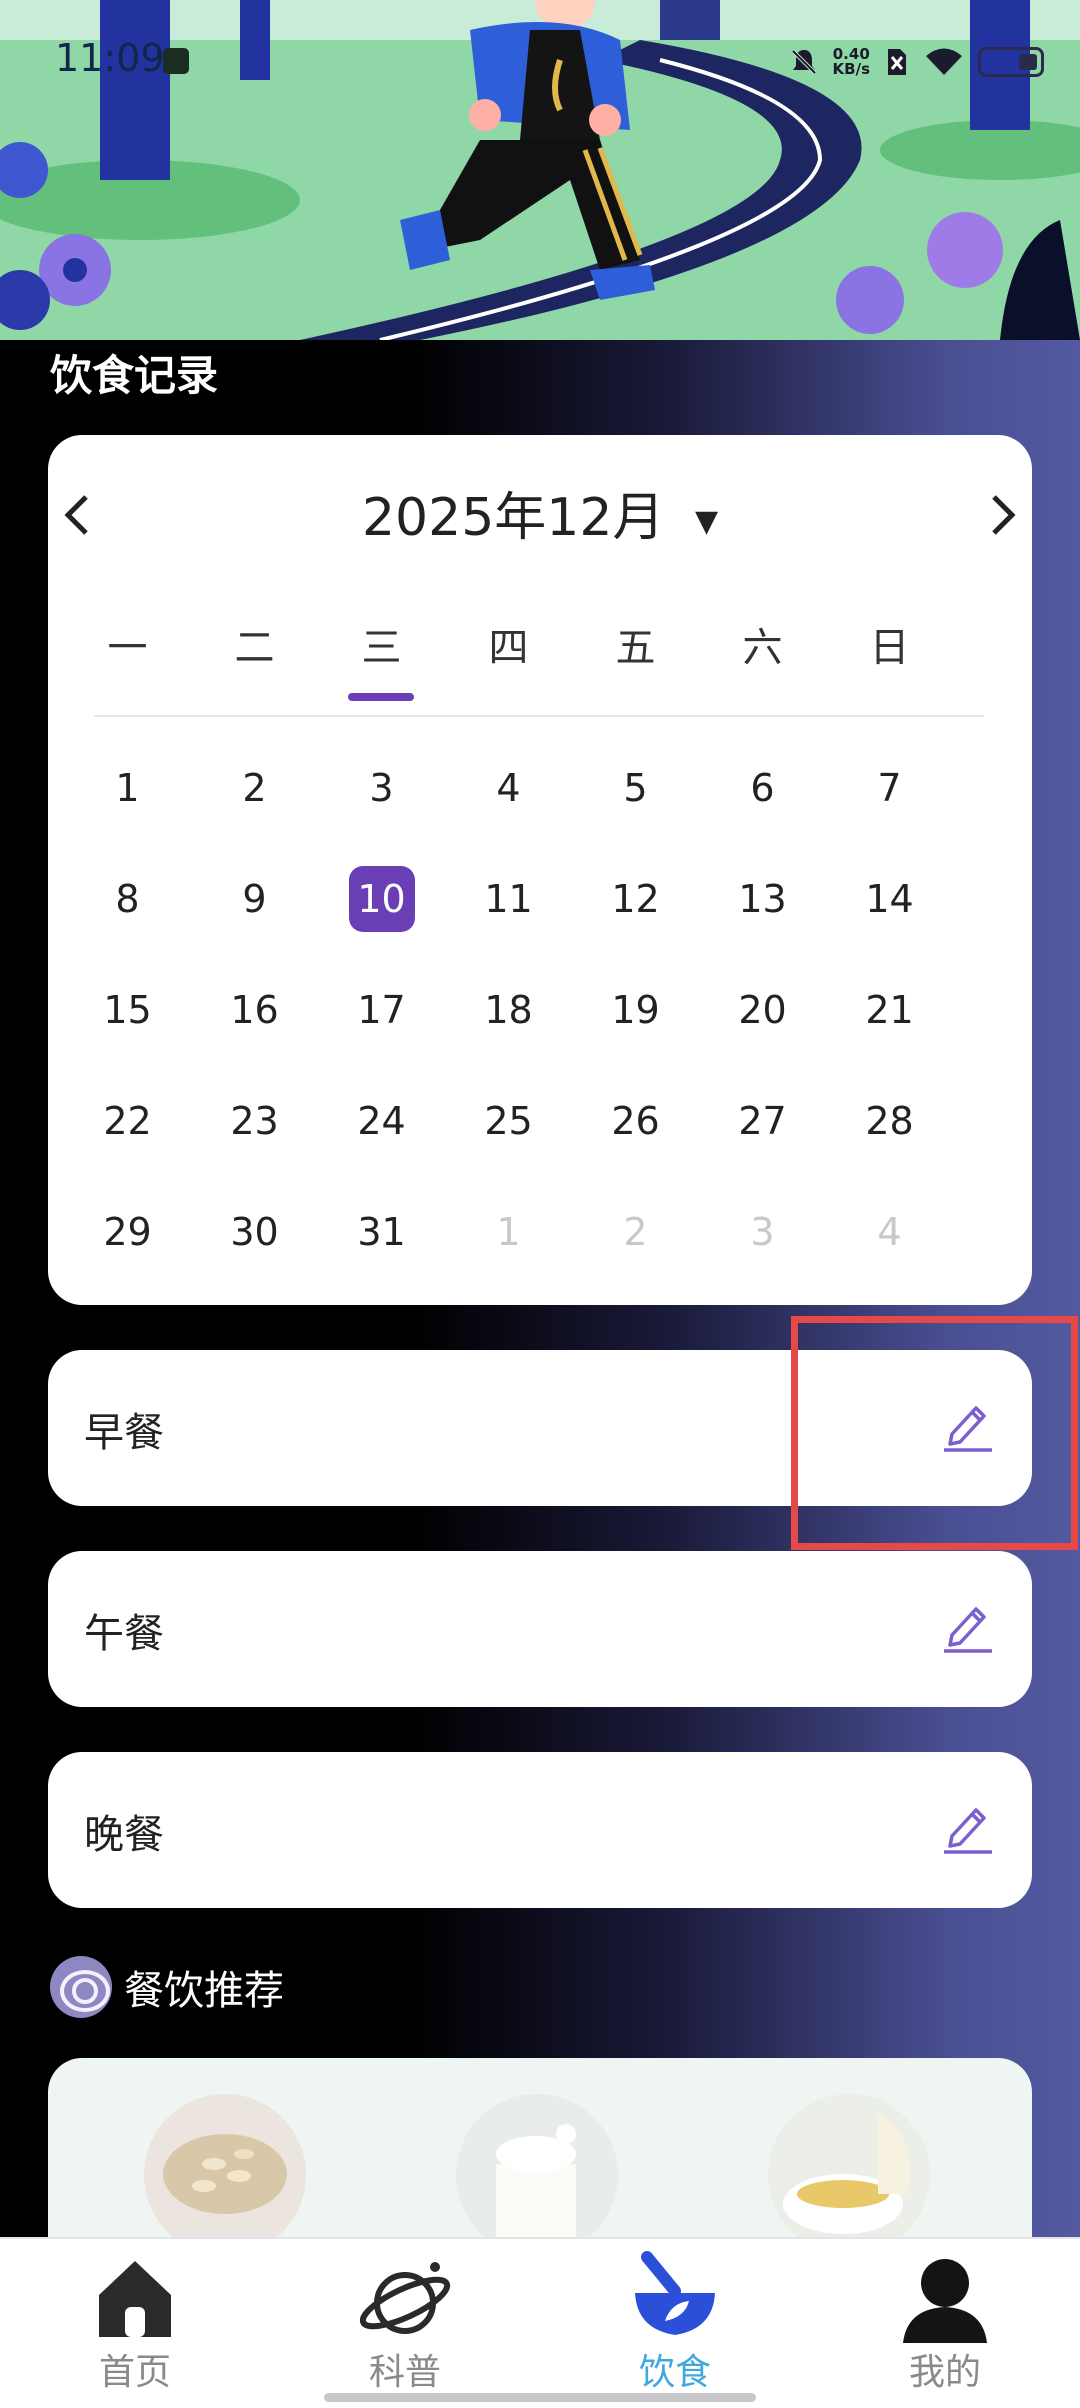 The image size is (1080, 2408). What do you see at coordinates (127, 810) in the screenshot?
I see `calendar-day: 1` at bounding box center [127, 810].